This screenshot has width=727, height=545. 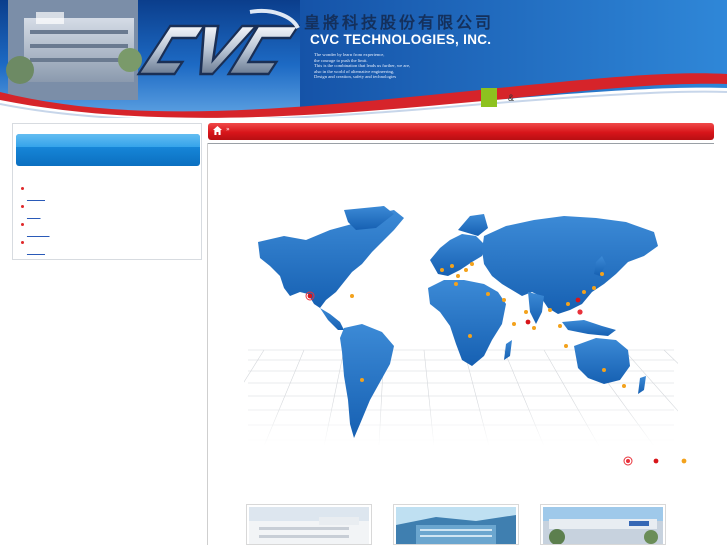 What do you see at coordinates (511, 98) in the screenshot?
I see `ampersand-label: &` at bounding box center [511, 98].